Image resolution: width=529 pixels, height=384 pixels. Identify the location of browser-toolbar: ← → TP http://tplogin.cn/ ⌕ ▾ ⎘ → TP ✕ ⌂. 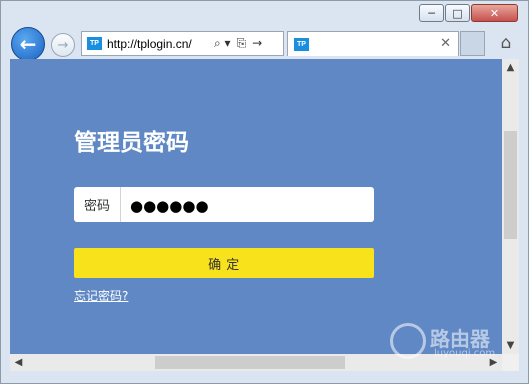
(264, 43).